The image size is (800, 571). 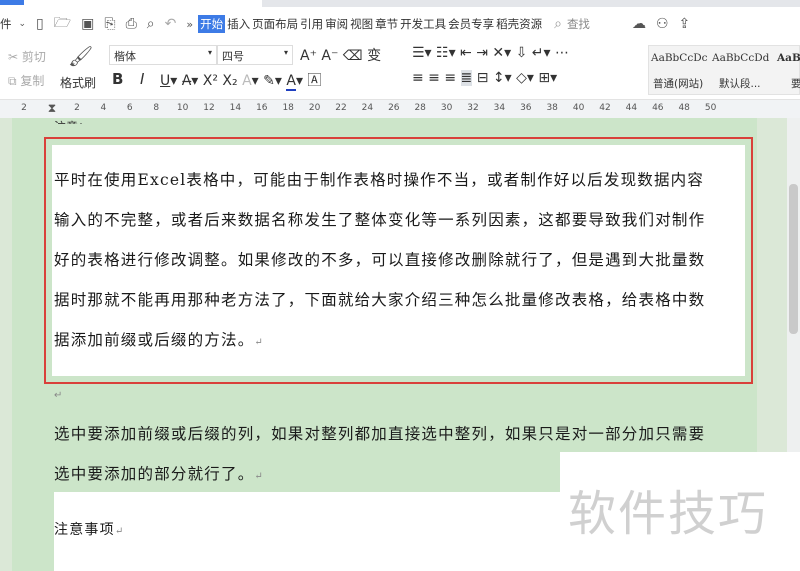 I want to click on ruler-tick: 4, so click(x=103, y=108).